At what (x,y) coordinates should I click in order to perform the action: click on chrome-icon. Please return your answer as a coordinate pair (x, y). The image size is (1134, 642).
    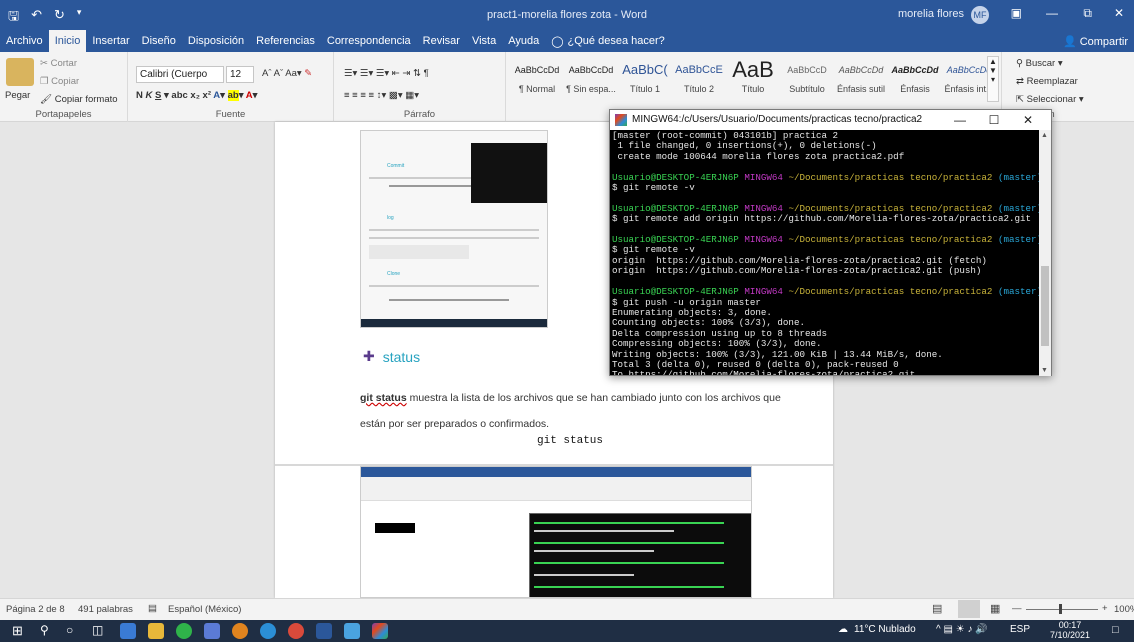
    Looking at the image, I should click on (296, 631).